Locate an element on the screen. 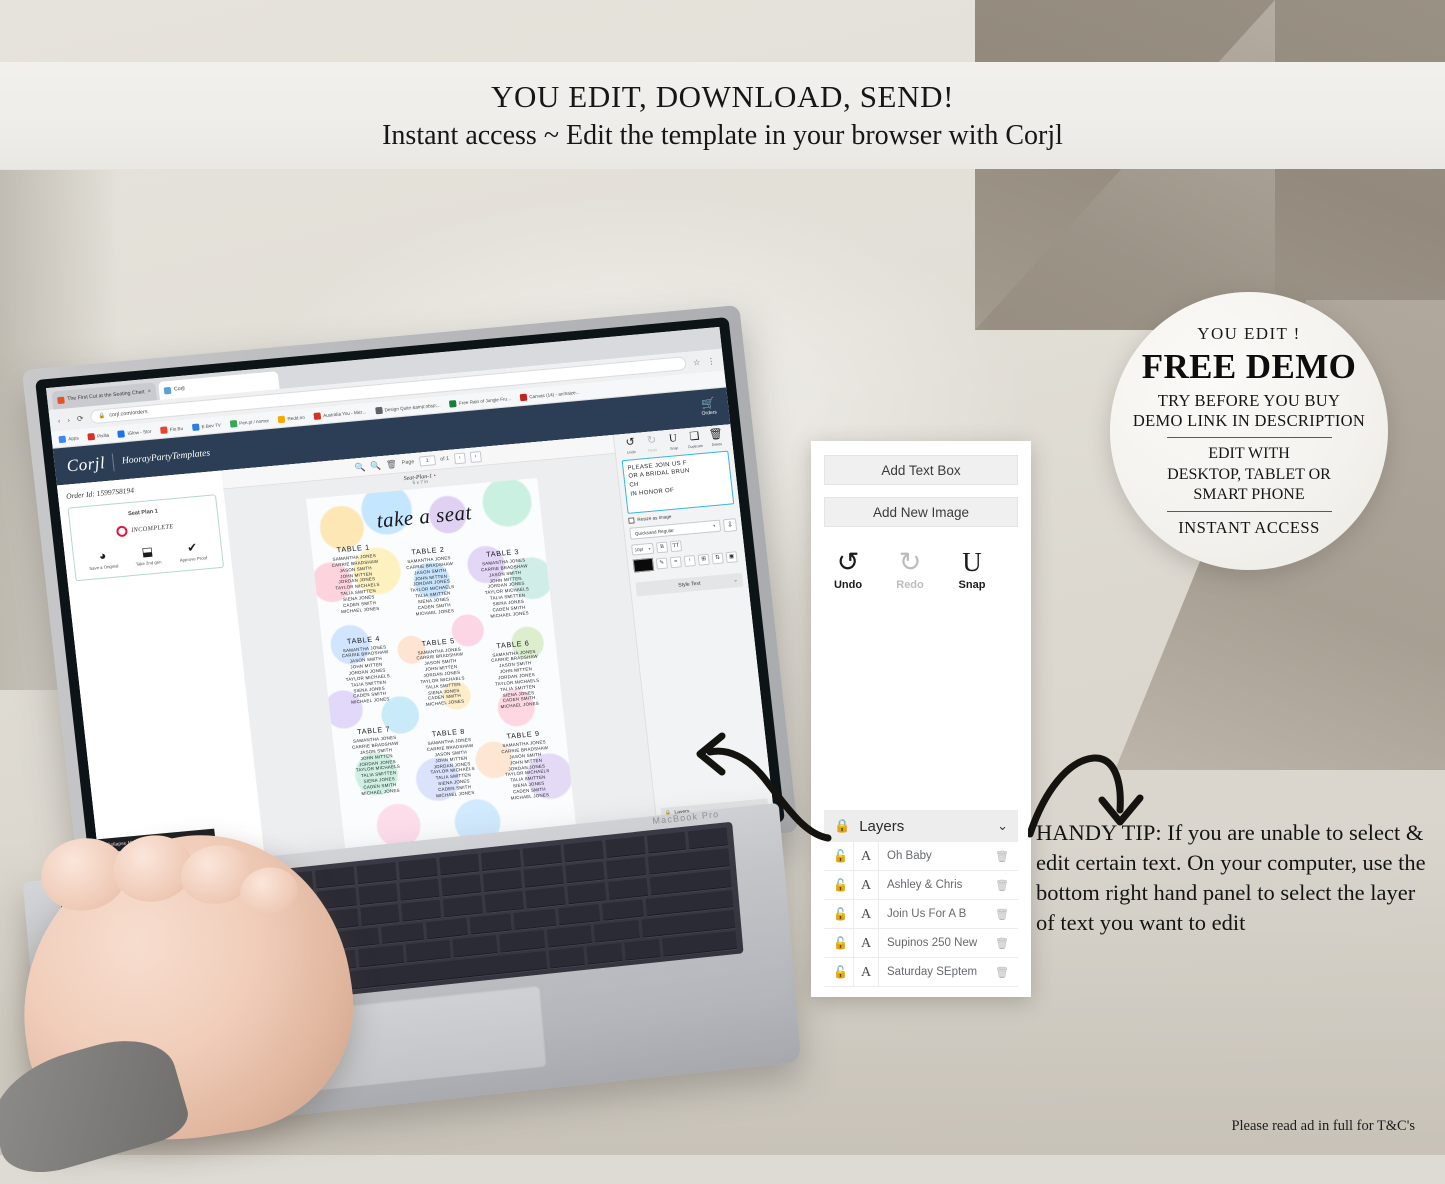 The height and width of the screenshot is (1184, 1445). edit-tool-button: ↺ Undo is located at coordinates (630, 445).